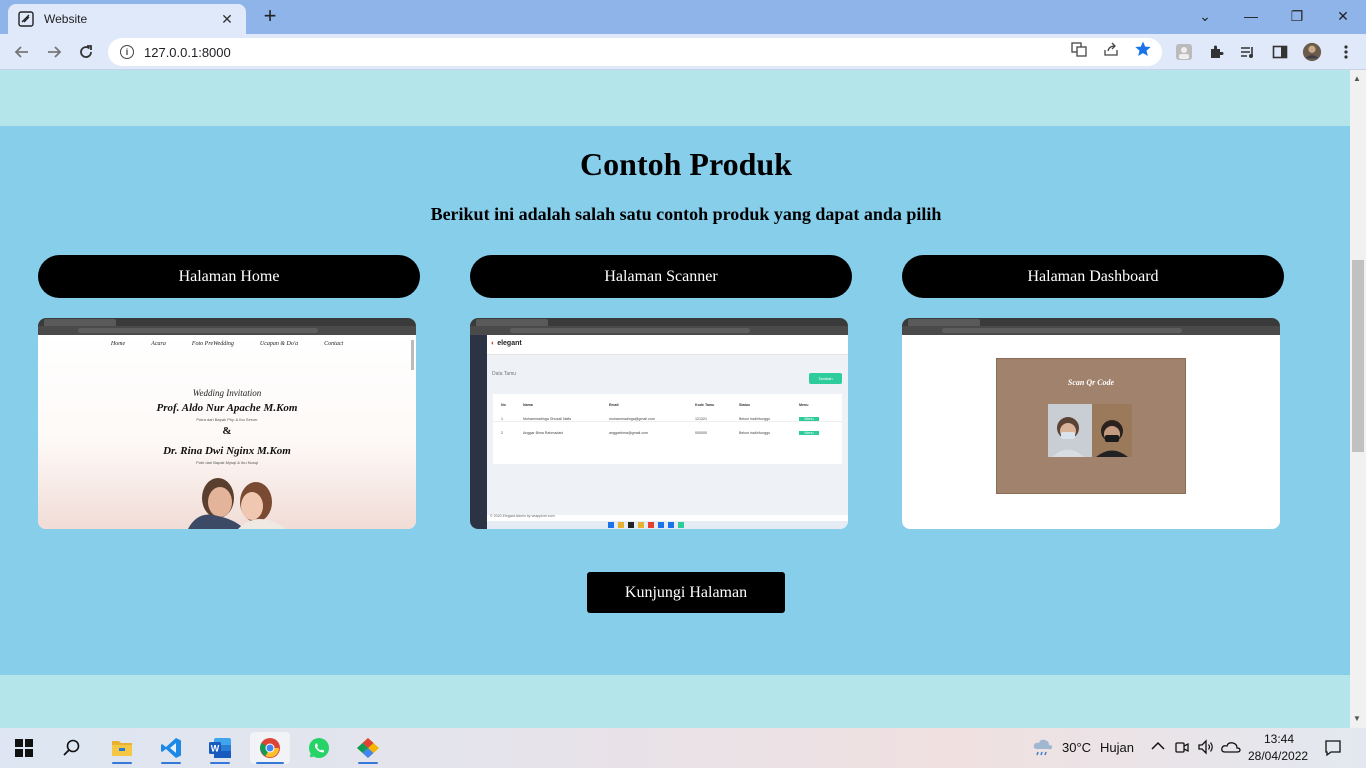 The width and height of the screenshot is (1366, 768). Describe the element at coordinates (1248, 52) in the screenshot. I see `media-playlist-icon` at that location.